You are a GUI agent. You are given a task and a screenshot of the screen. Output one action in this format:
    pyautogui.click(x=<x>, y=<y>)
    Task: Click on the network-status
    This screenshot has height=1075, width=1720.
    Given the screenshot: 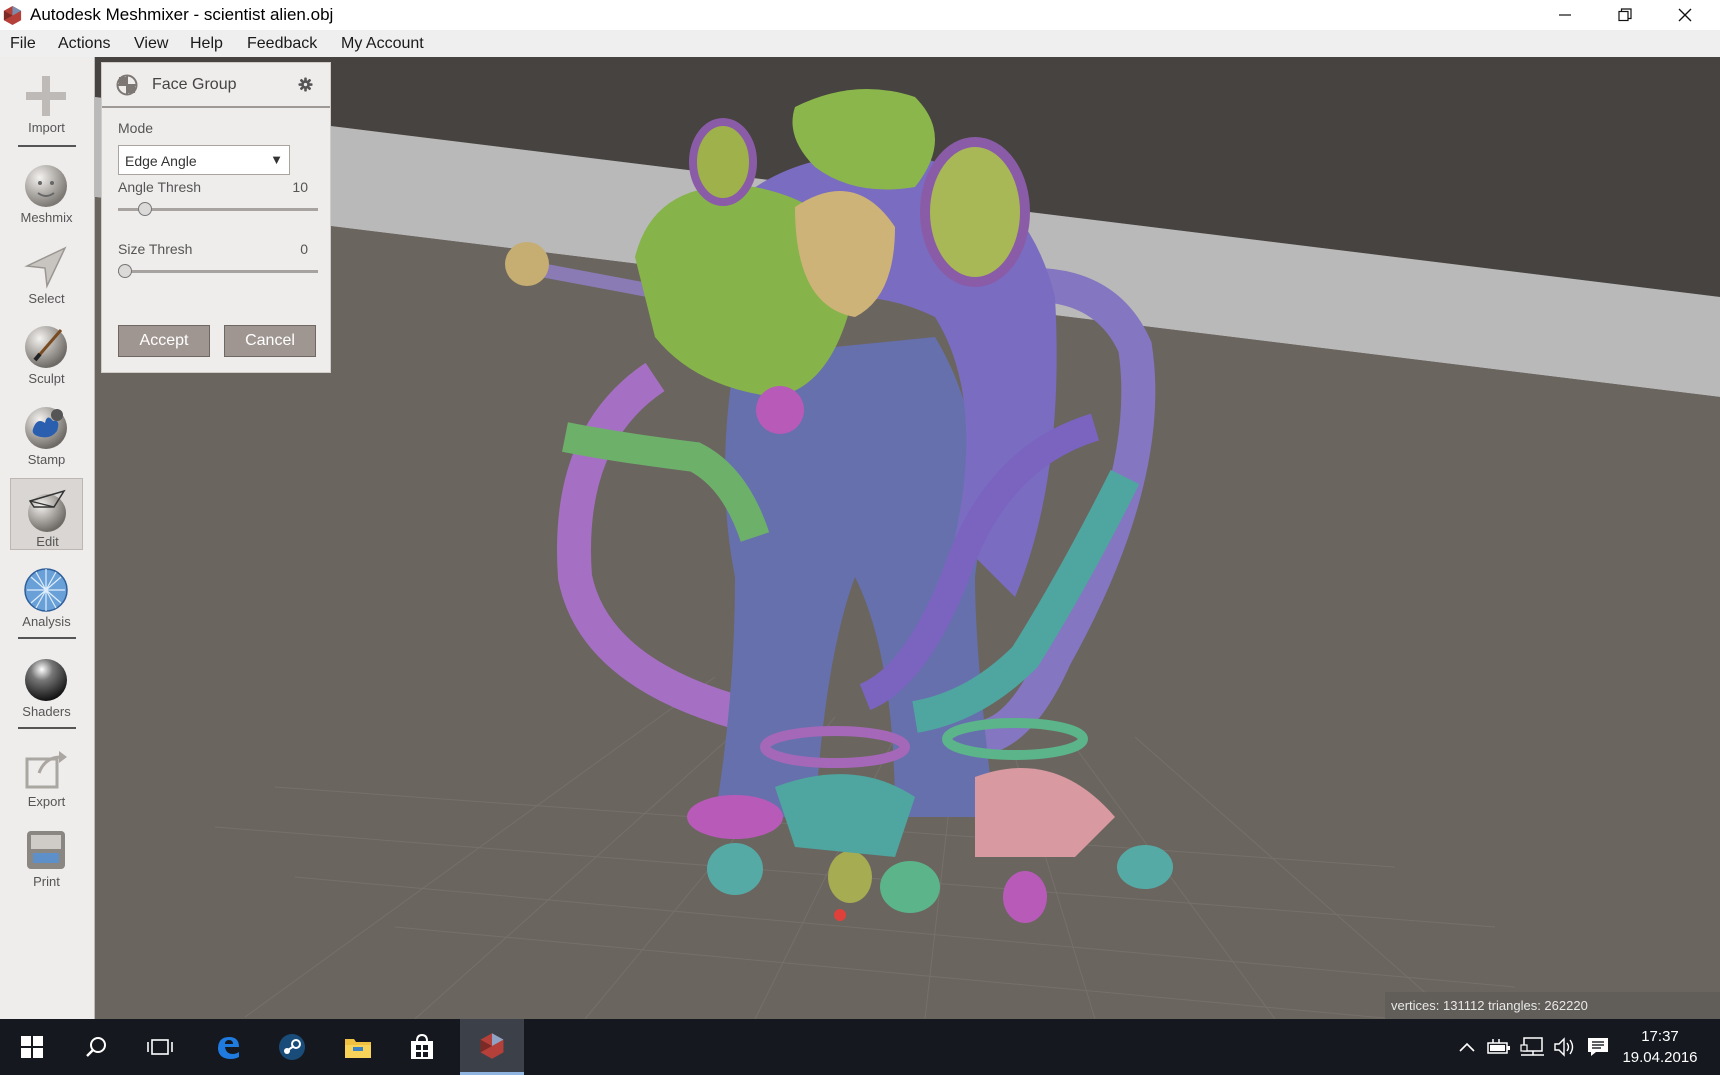 What is the action you would take?
    pyautogui.click(x=1532, y=1047)
    